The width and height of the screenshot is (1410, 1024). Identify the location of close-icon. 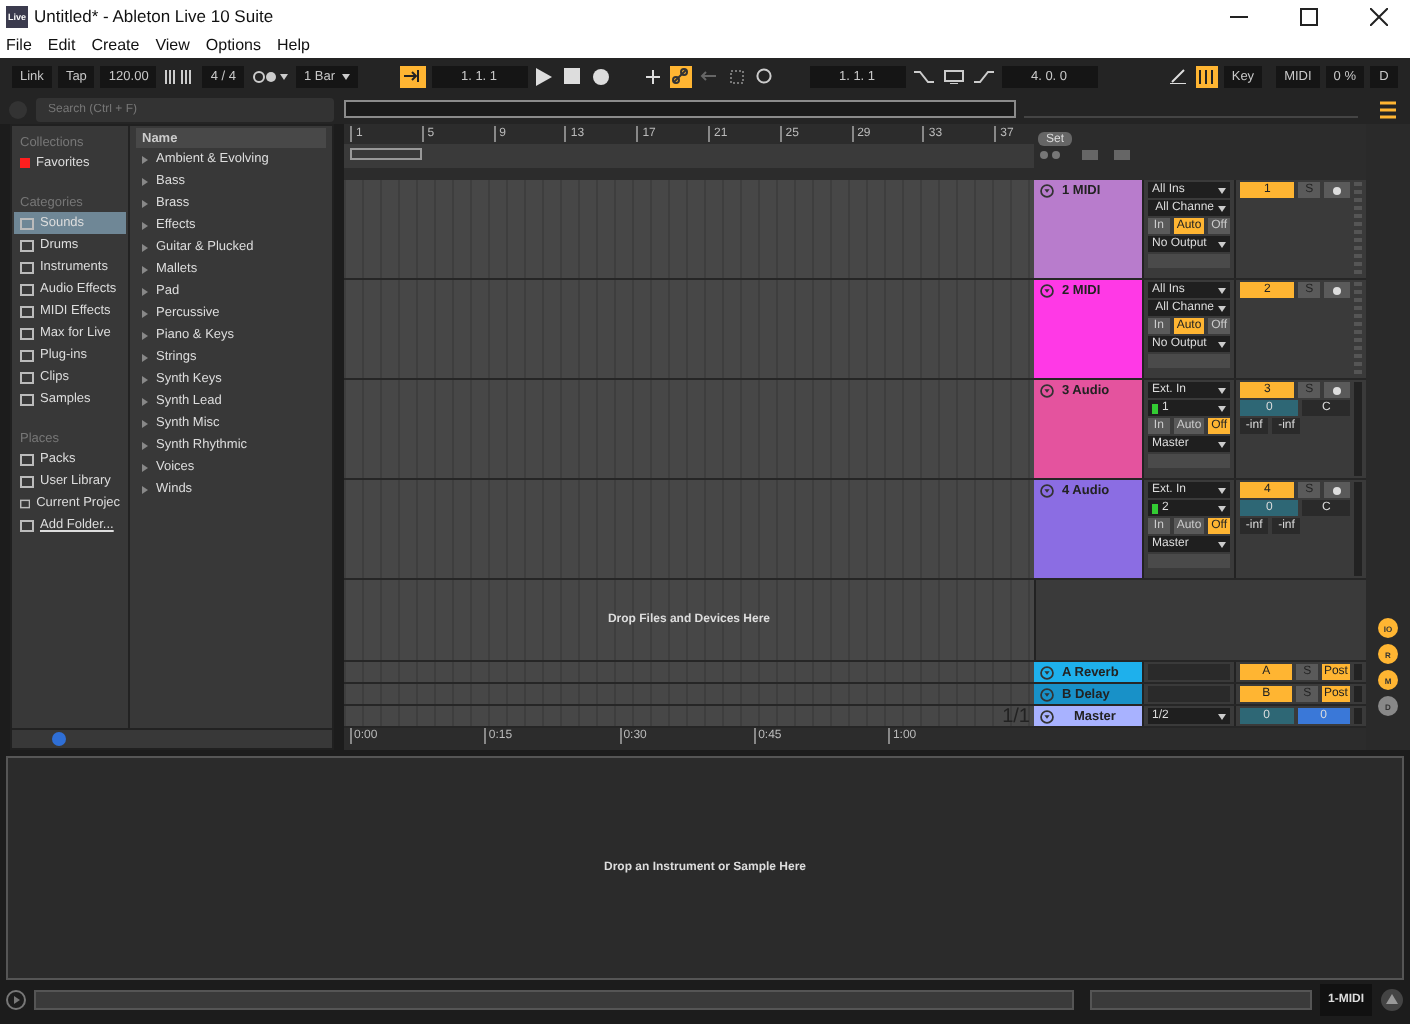
(1378, 16).